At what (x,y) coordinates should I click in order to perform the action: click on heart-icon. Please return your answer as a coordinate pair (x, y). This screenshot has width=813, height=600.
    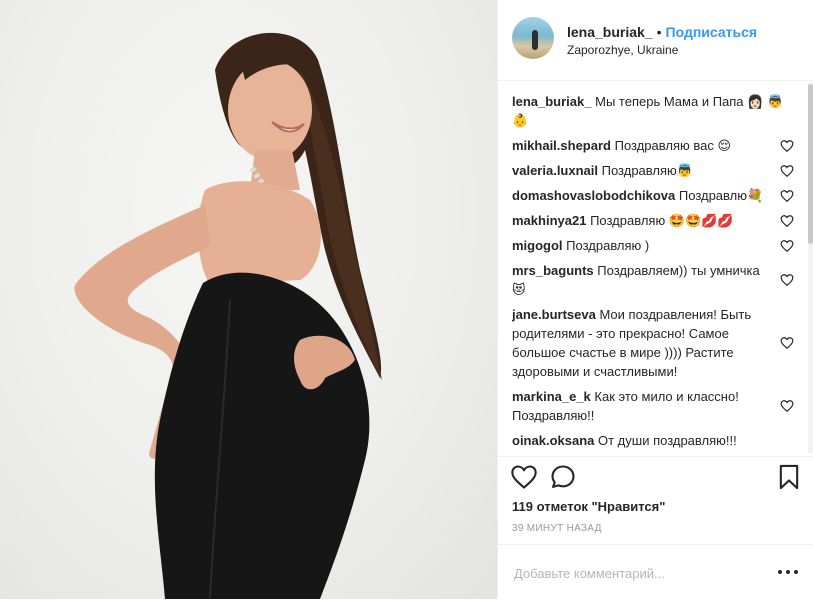
    Looking at the image, I should click on (524, 477).